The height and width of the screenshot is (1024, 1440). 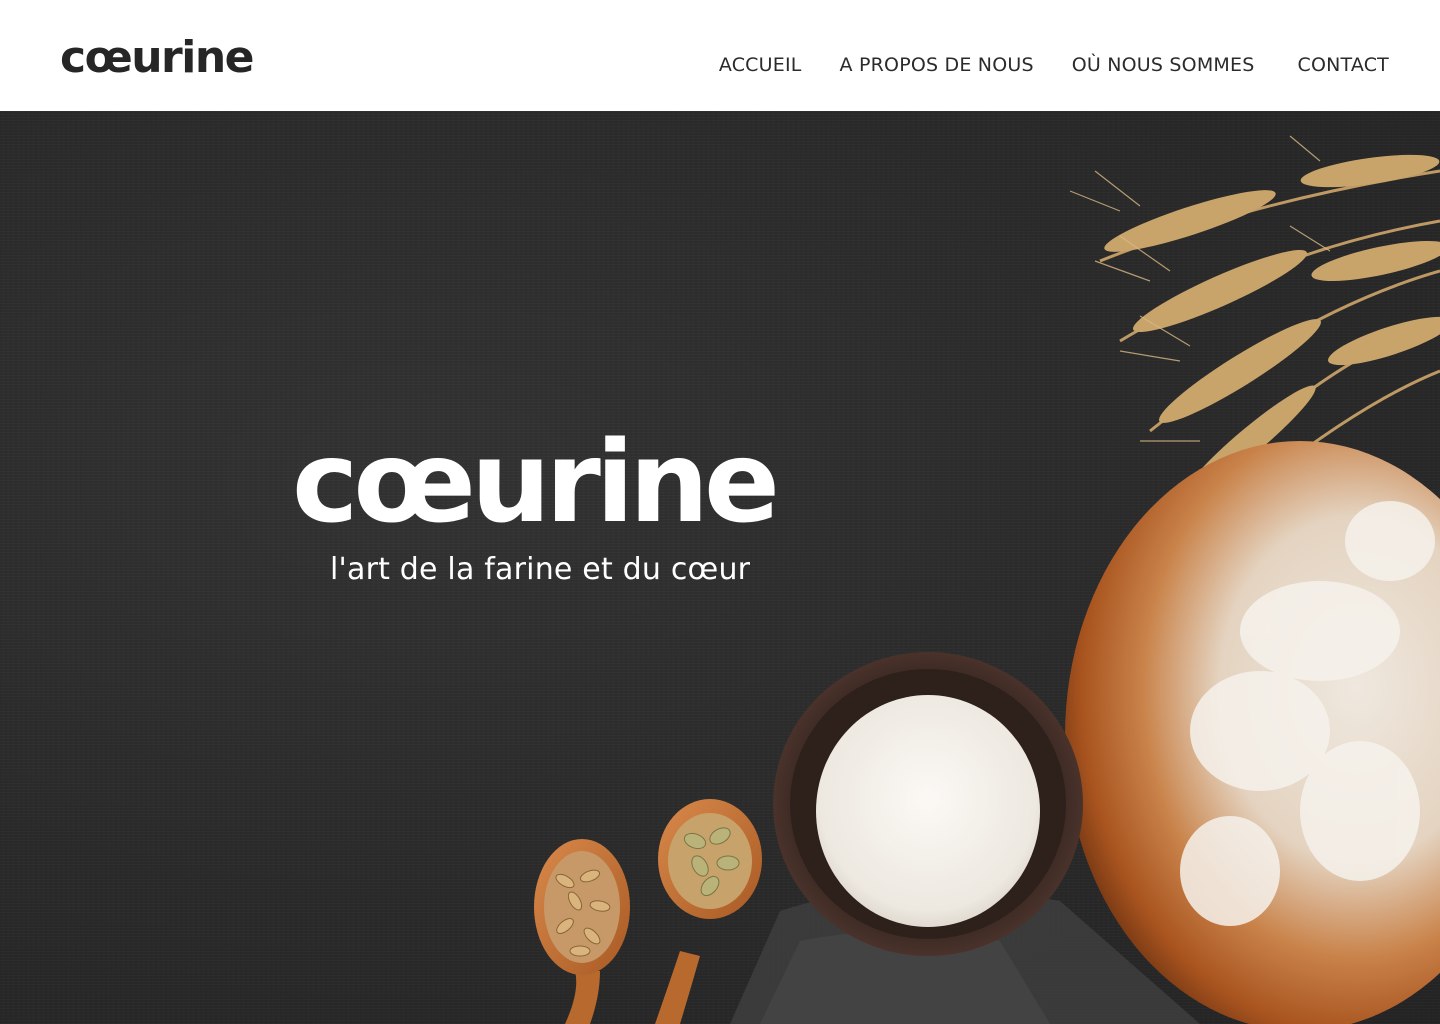 I want to click on nav-link-contact: CONTACT, so click(x=1343, y=65).